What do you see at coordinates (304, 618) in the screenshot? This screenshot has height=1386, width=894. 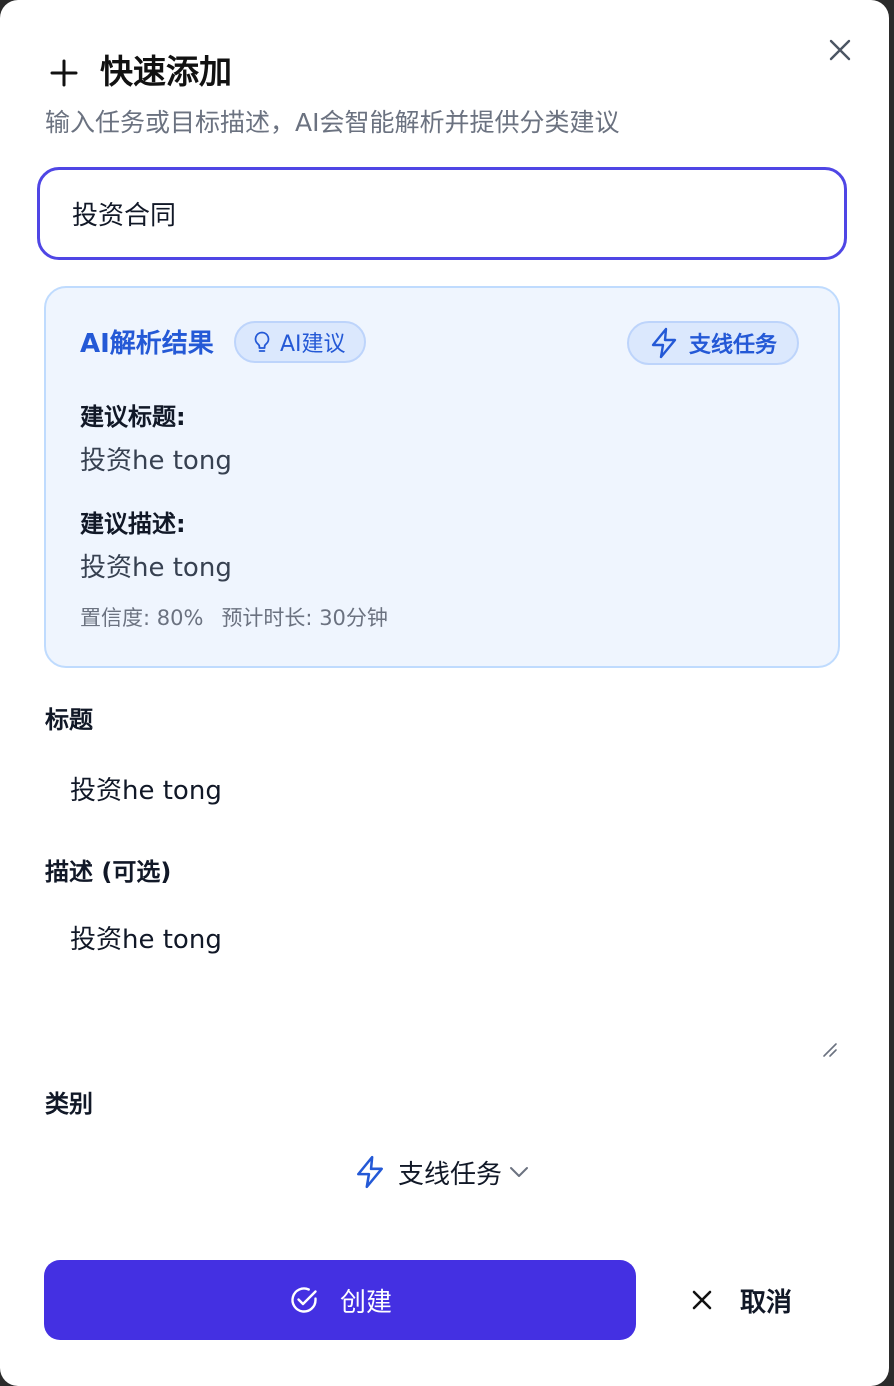 I see `duration-text: 预计时长: 30分钟` at bounding box center [304, 618].